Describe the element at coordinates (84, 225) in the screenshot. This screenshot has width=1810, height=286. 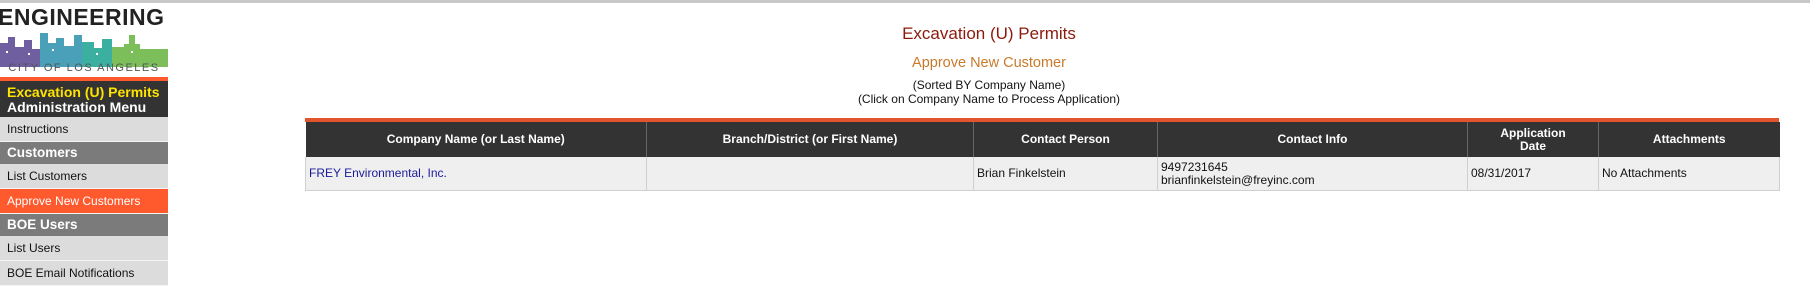
I see `sidebar-section-boe-users: BOE Users` at that location.